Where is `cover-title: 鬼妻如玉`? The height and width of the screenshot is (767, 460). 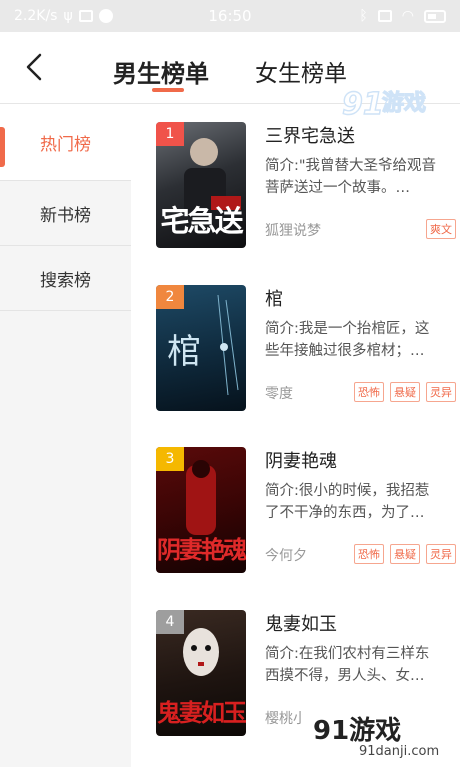
cover-title: 鬼妻如玉 is located at coordinates (201, 712).